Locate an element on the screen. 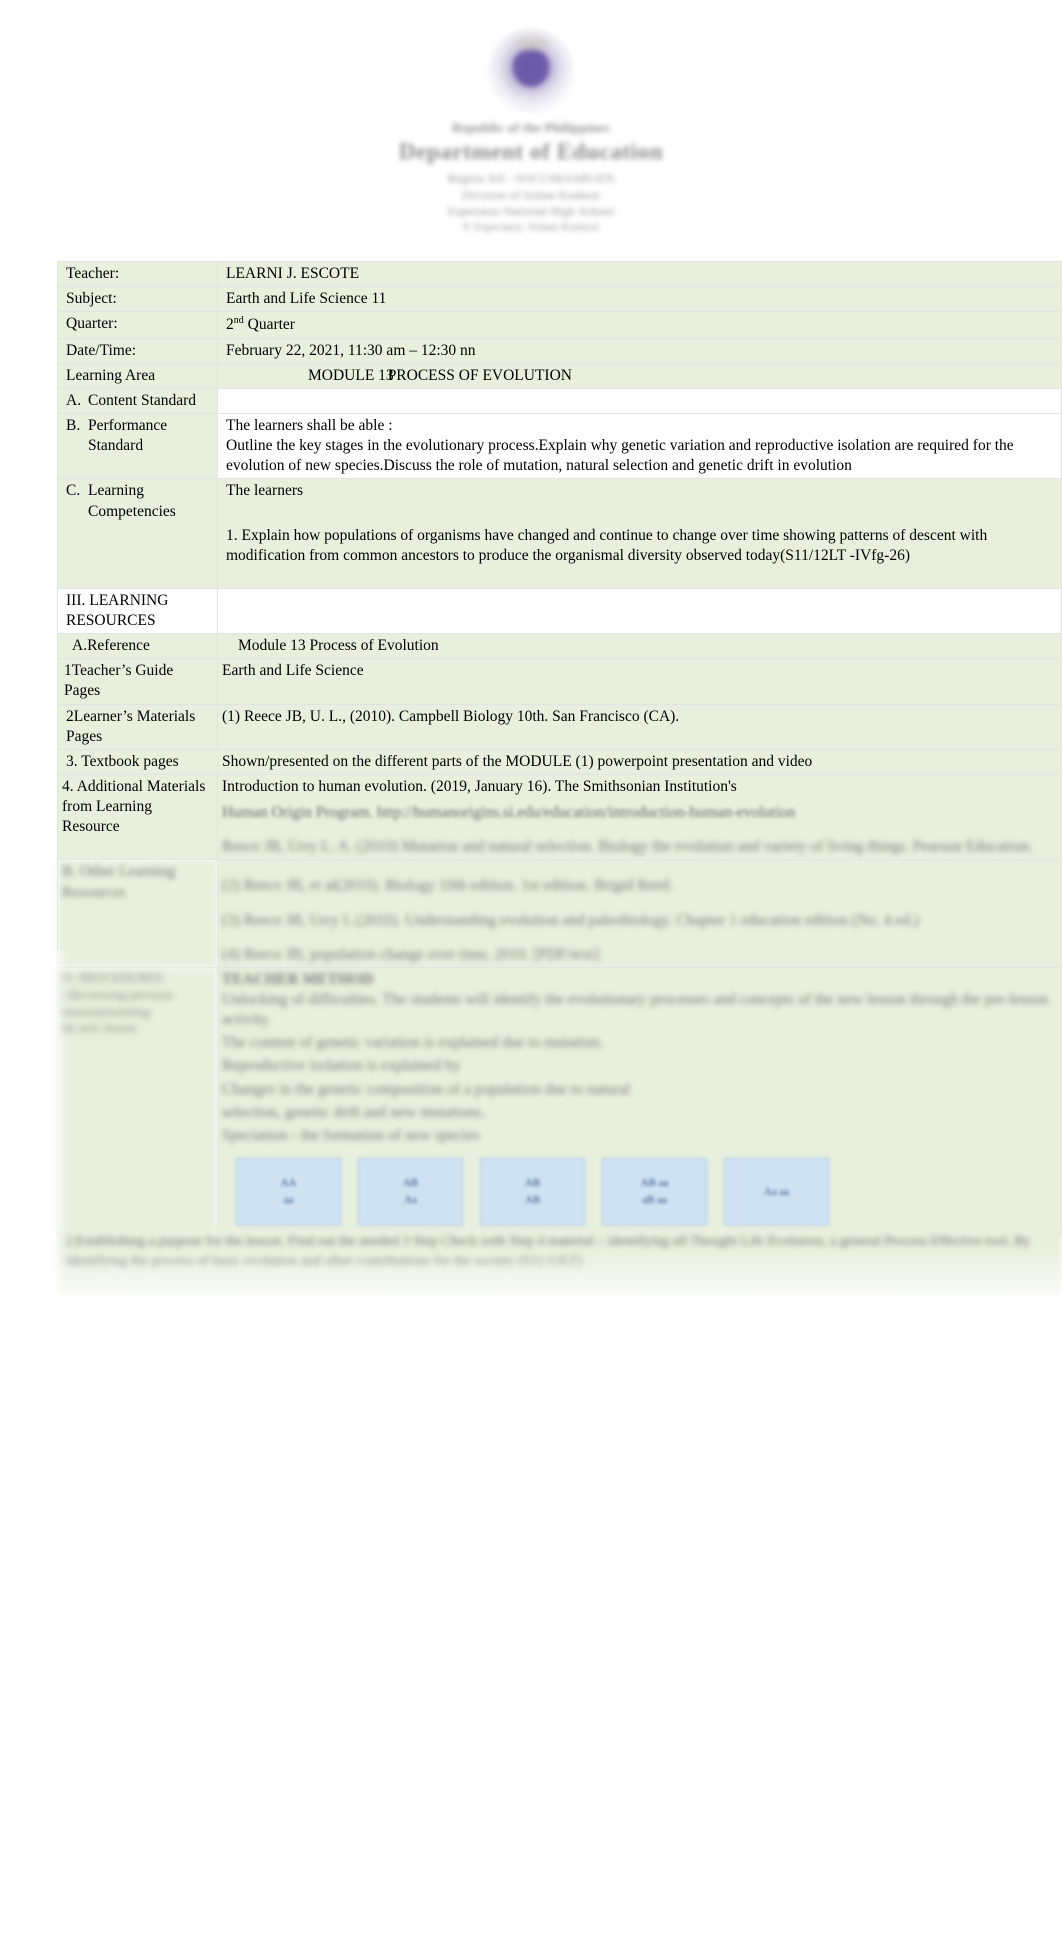 The width and height of the screenshot is (1062, 1936). table-row-learning-resources: III. LEARNING RESOURCES is located at coordinates (559, 611).